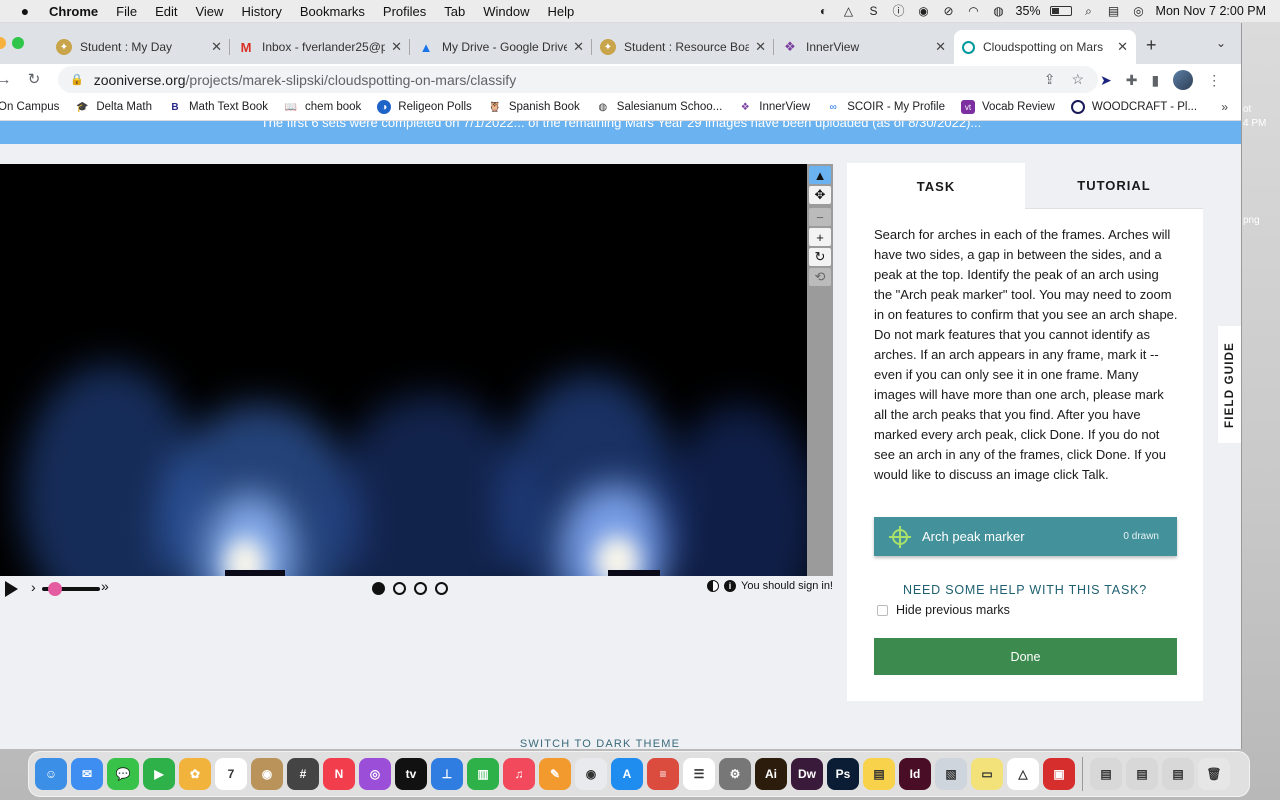  Describe the element at coordinates (519, 774) in the screenshot. I see `music-icon: ♫` at that location.